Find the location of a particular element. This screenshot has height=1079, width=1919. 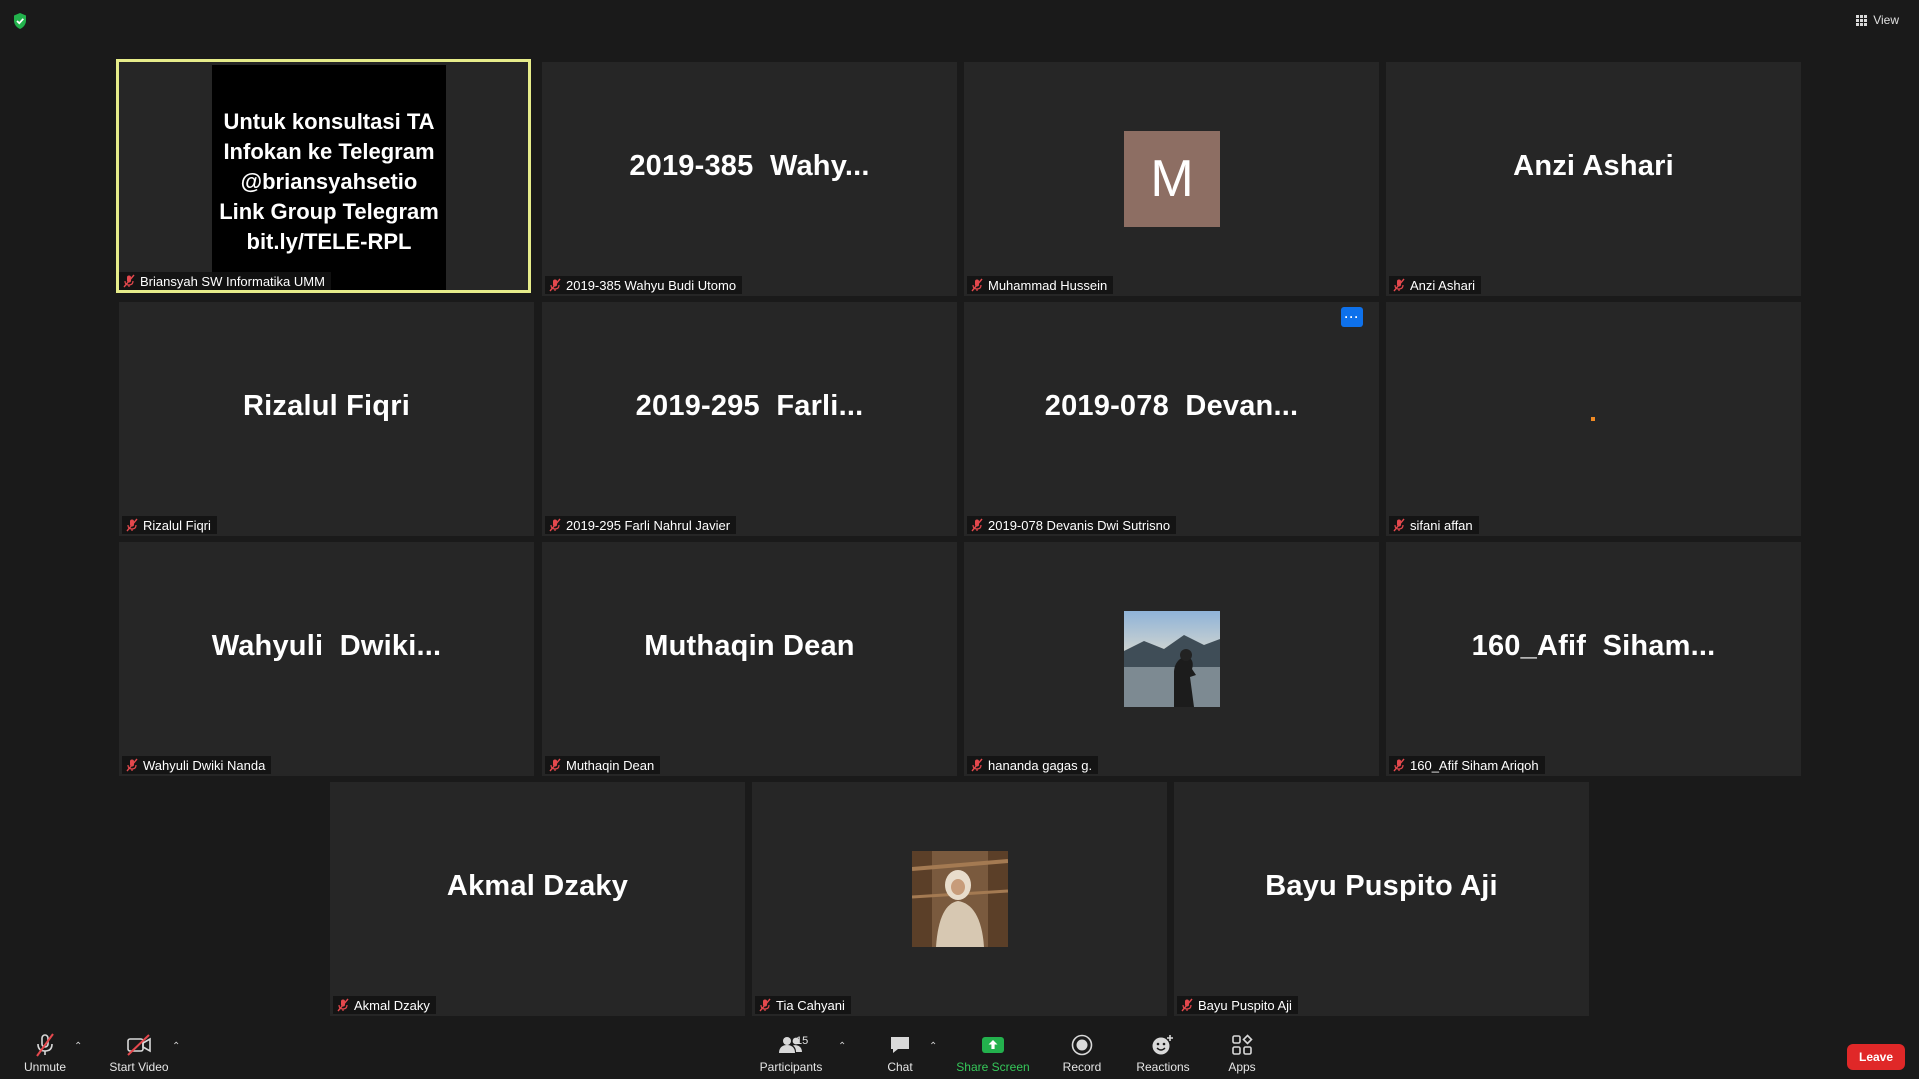

apps-button: Apps is located at coordinates (1242, 1053).